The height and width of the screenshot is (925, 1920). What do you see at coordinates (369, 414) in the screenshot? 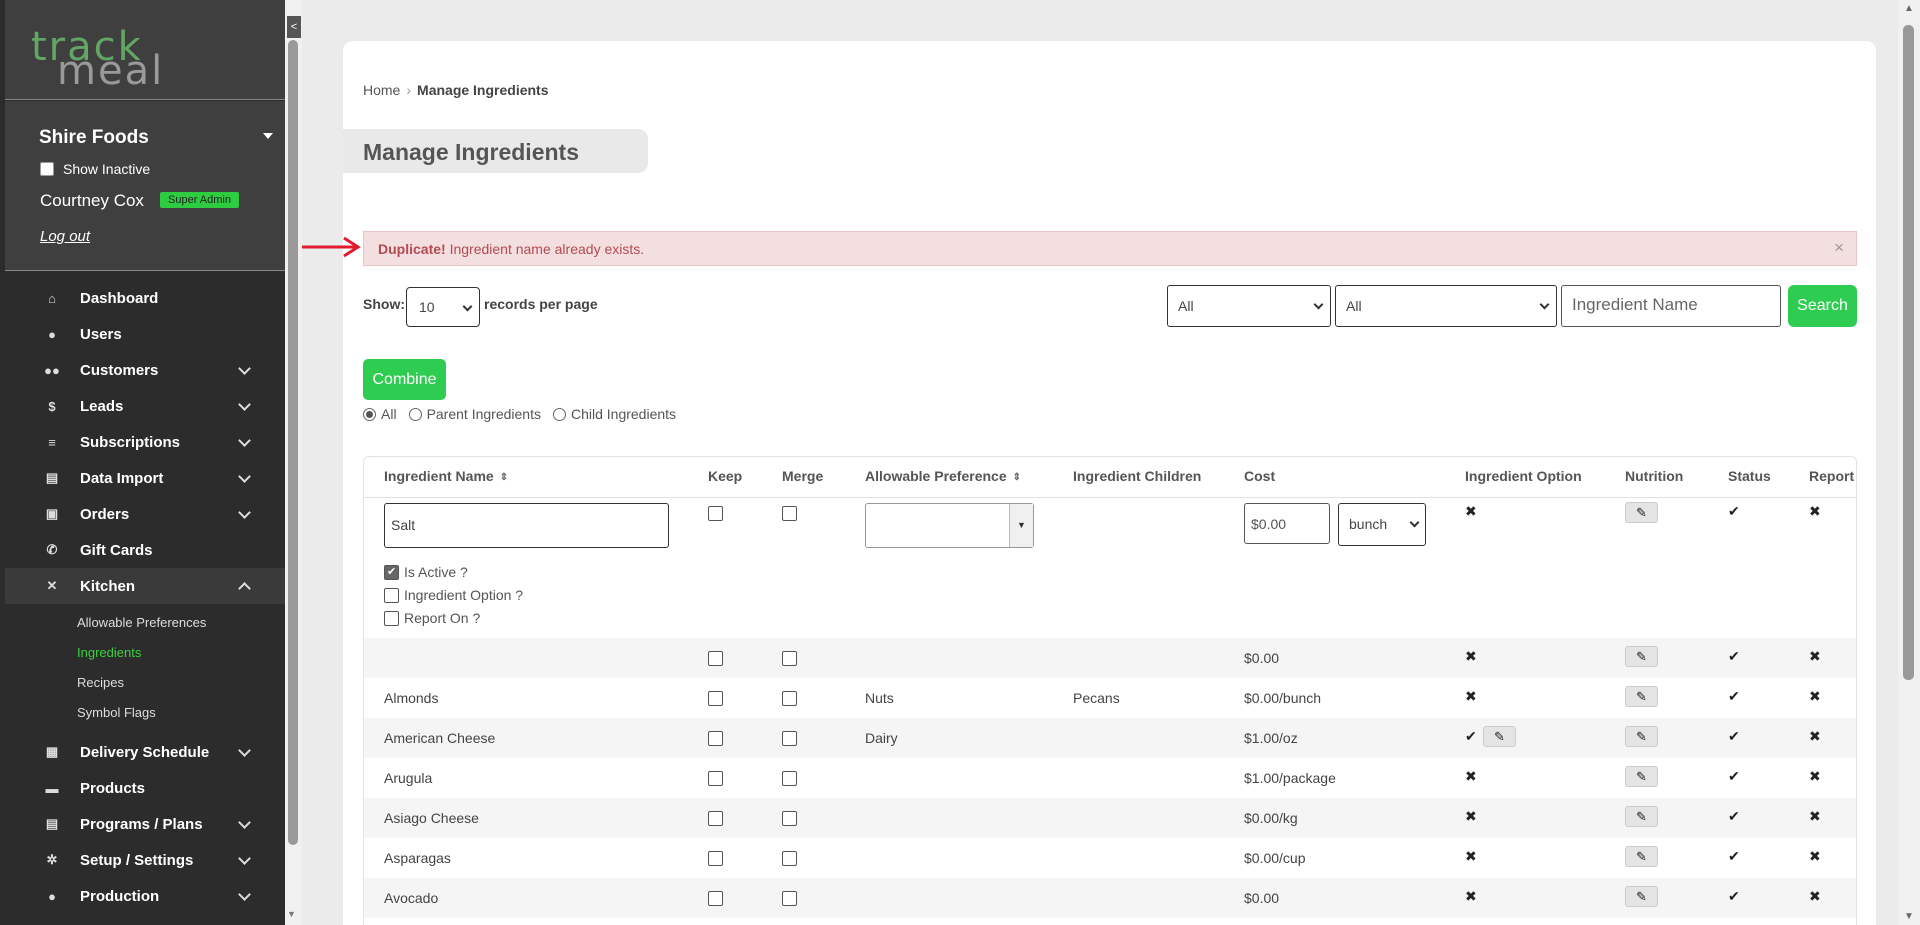
I see `radio-all` at bounding box center [369, 414].